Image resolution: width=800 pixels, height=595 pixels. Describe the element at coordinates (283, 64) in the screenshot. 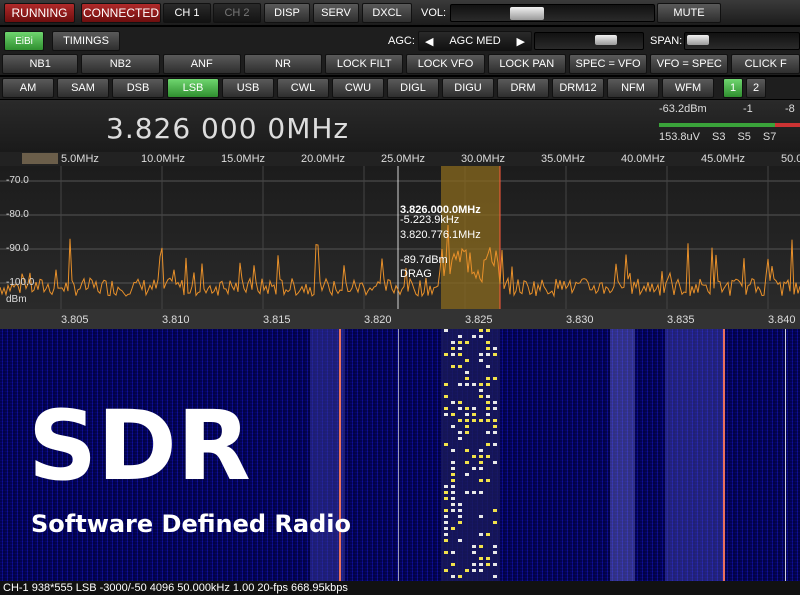

I see `dsp-button: NR` at that location.